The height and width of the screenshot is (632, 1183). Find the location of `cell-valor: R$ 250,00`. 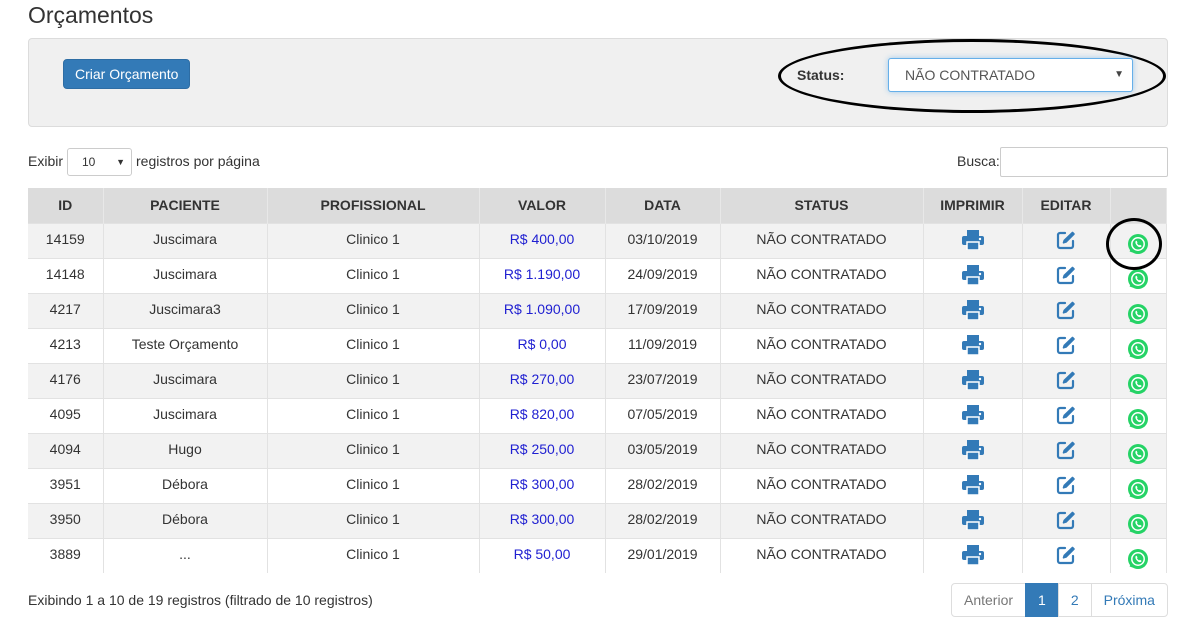

cell-valor: R$ 250,00 is located at coordinates (542, 450).